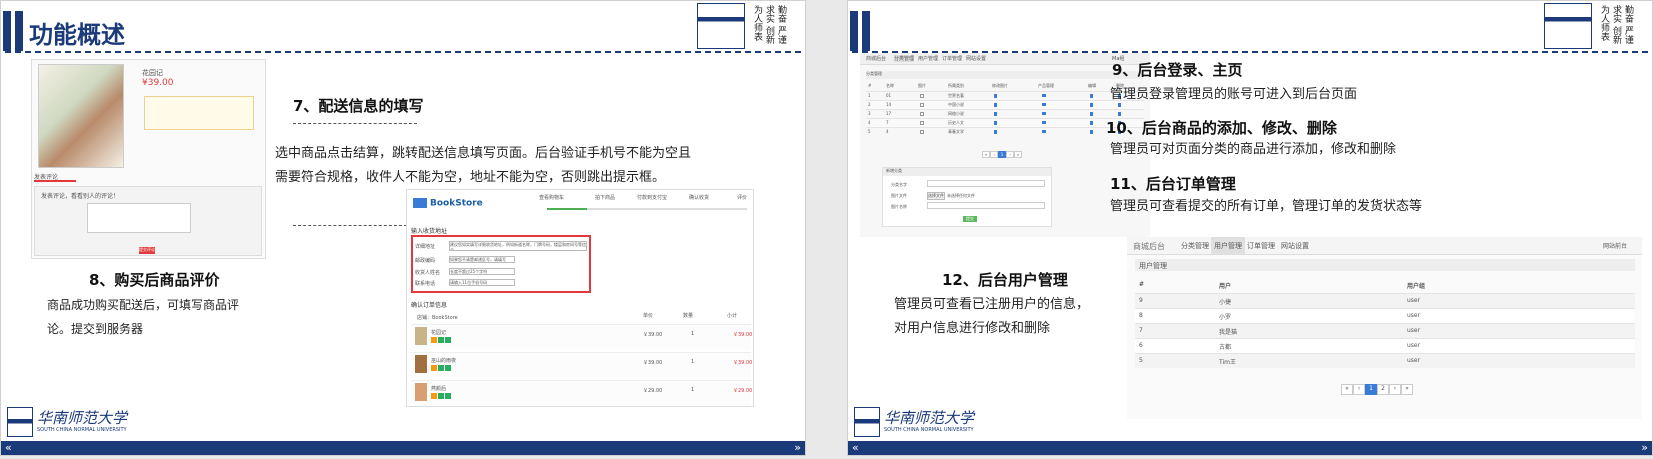 The height and width of the screenshot is (459, 1653). Describe the element at coordinates (747, 26) in the screenshot. I see `university-crest: 勤奋 严谨 求实 创新 为人师表` at that location.